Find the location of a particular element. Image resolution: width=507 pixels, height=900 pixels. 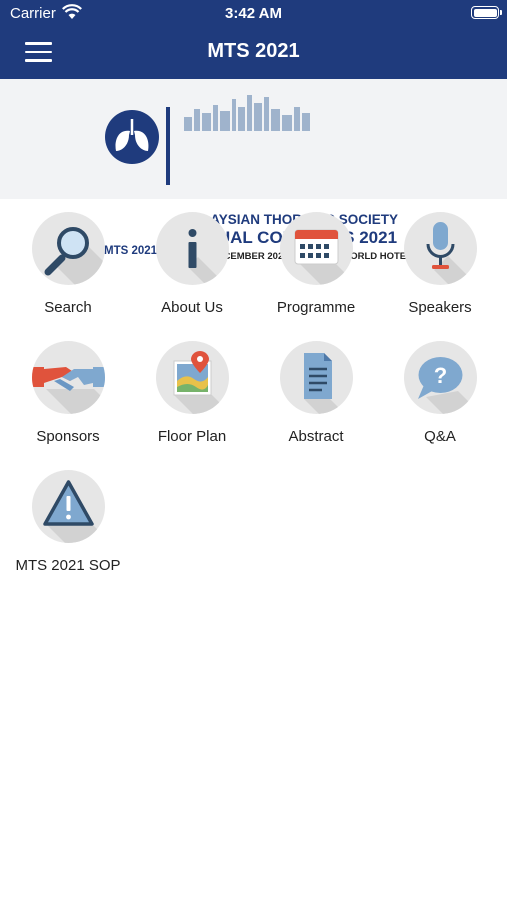

menu-tile-programme: Programme is located at coordinates (316, 260).